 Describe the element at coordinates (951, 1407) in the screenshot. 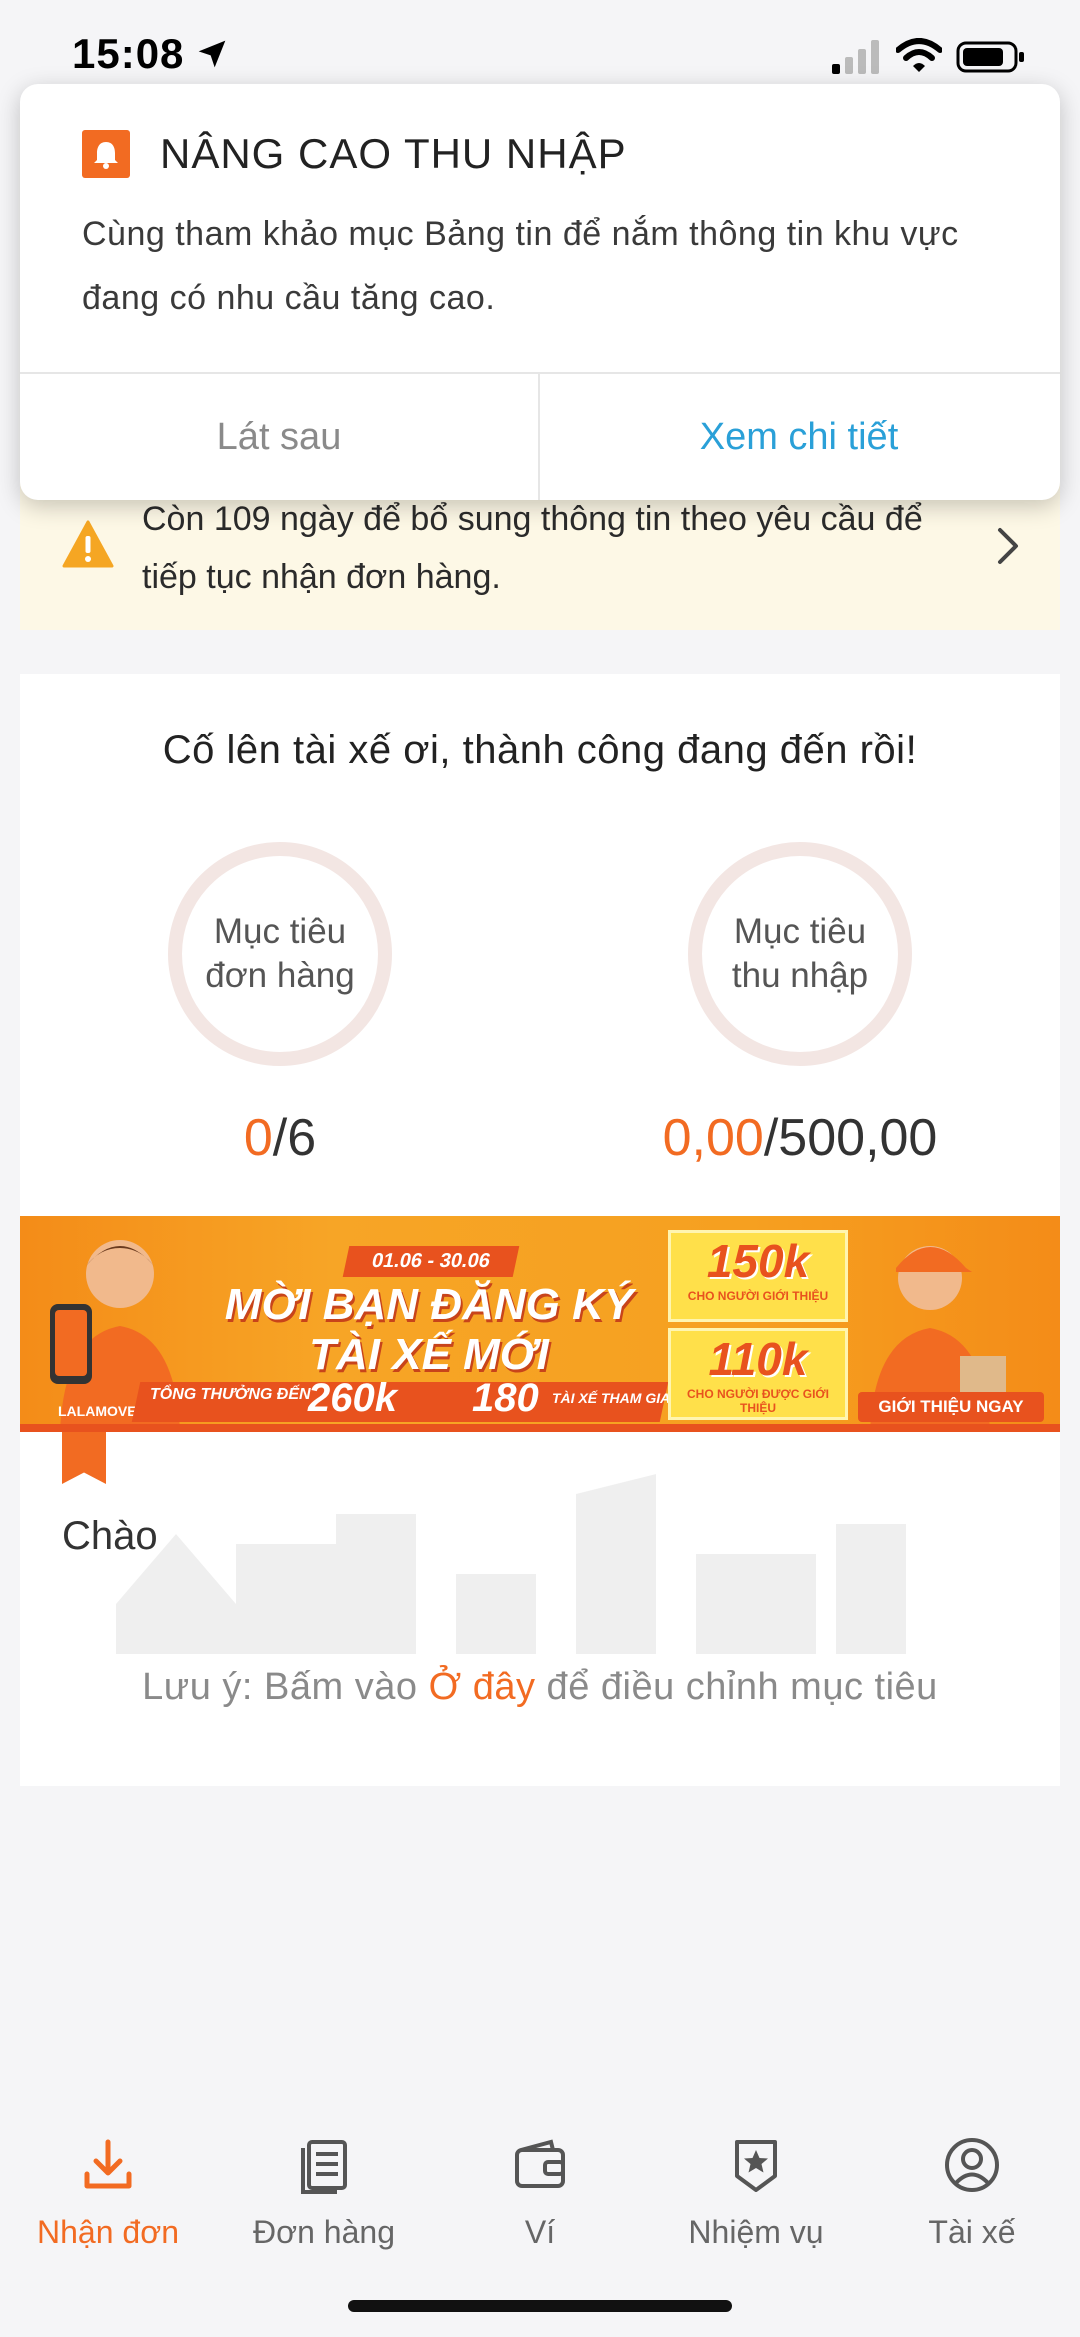

I see `refer-now-button: GIỚI THIỆU NGAY` at that location.